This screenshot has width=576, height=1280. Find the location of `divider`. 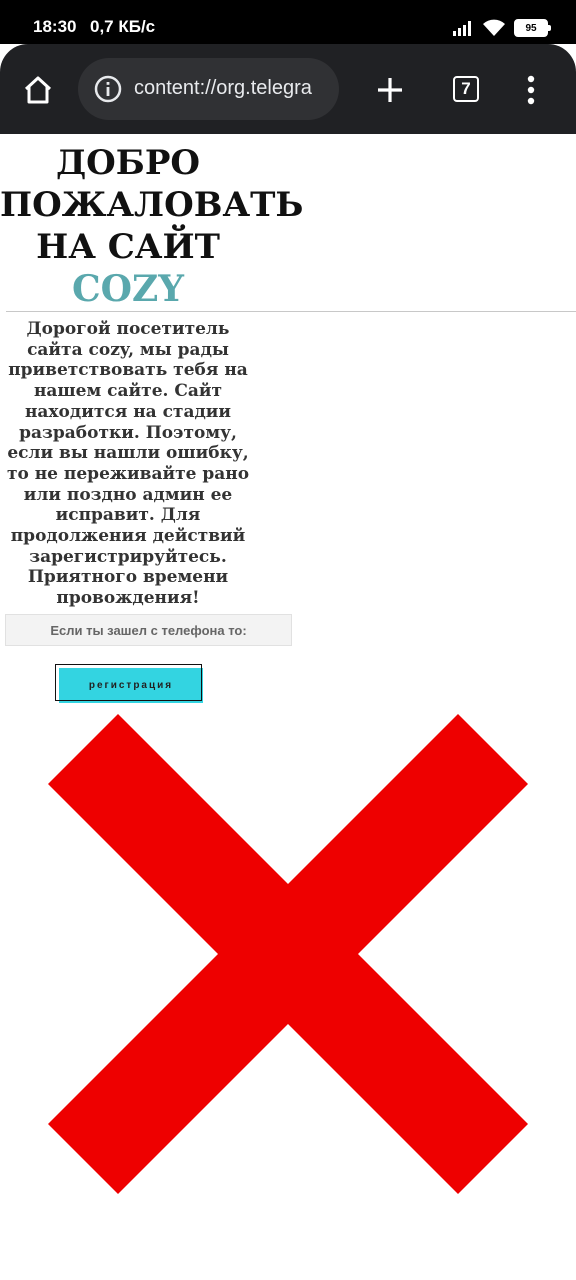

divider is located at coordinates (291, 311).